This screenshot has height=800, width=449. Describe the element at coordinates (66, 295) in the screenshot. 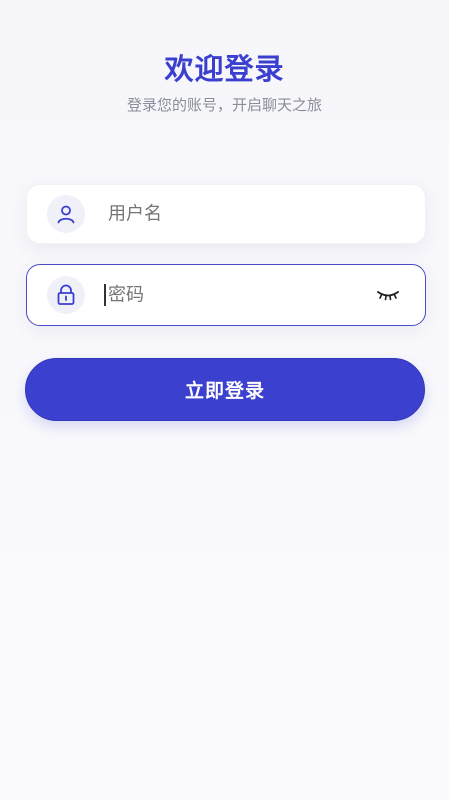

I see `lock-icon` at that location.